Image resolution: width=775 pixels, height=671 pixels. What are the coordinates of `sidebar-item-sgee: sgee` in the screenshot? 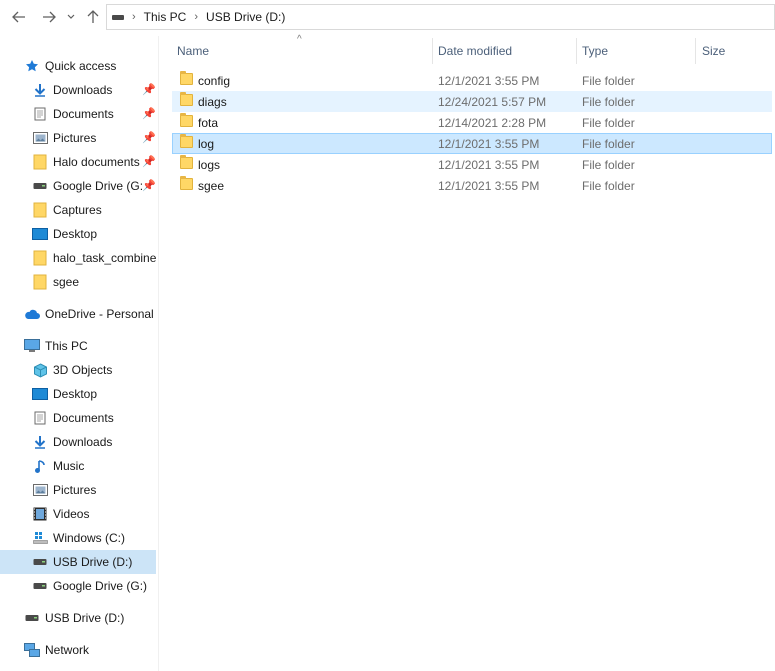 It's located at (78, 282).